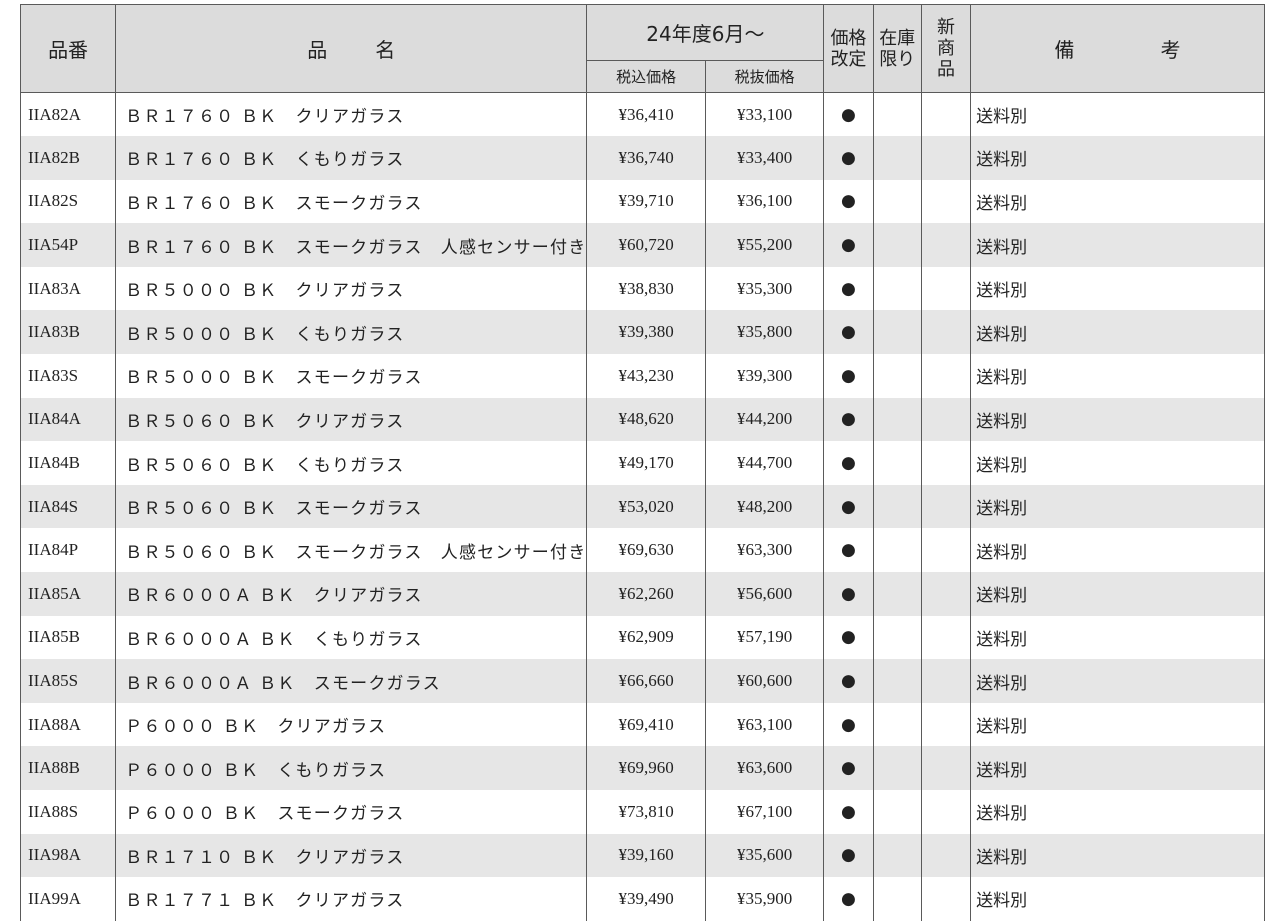 The width and height of the screenshot is (1265, 921). Describe the element at coordinates (764, 899) in the screenshot. I see `cell-tax-ex: ¥35,900` at that location.